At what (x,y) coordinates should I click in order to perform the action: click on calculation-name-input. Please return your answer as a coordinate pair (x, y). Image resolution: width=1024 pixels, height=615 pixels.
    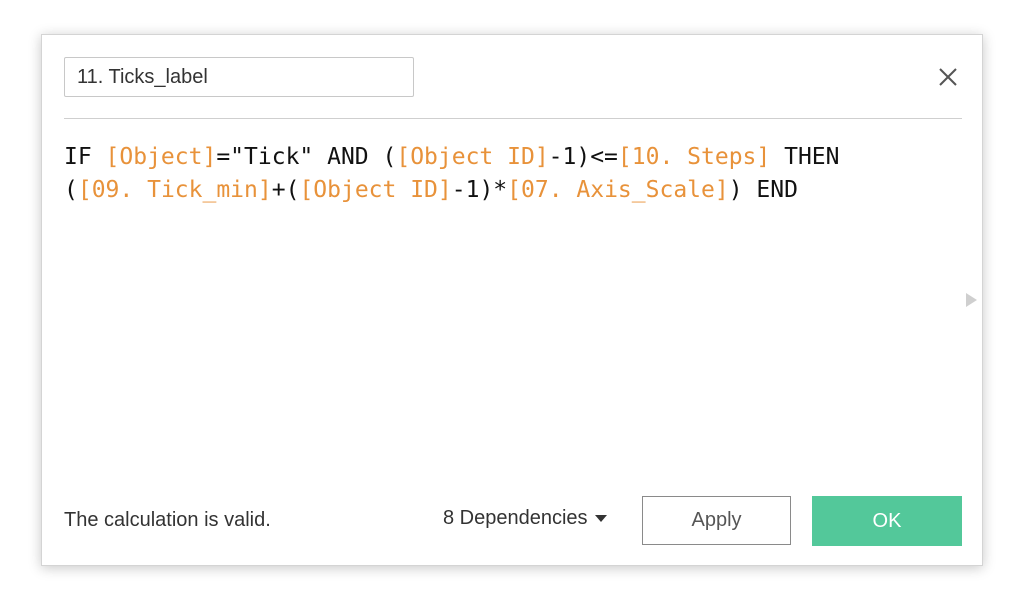
    Looking at the image, I should click on (239, 77).